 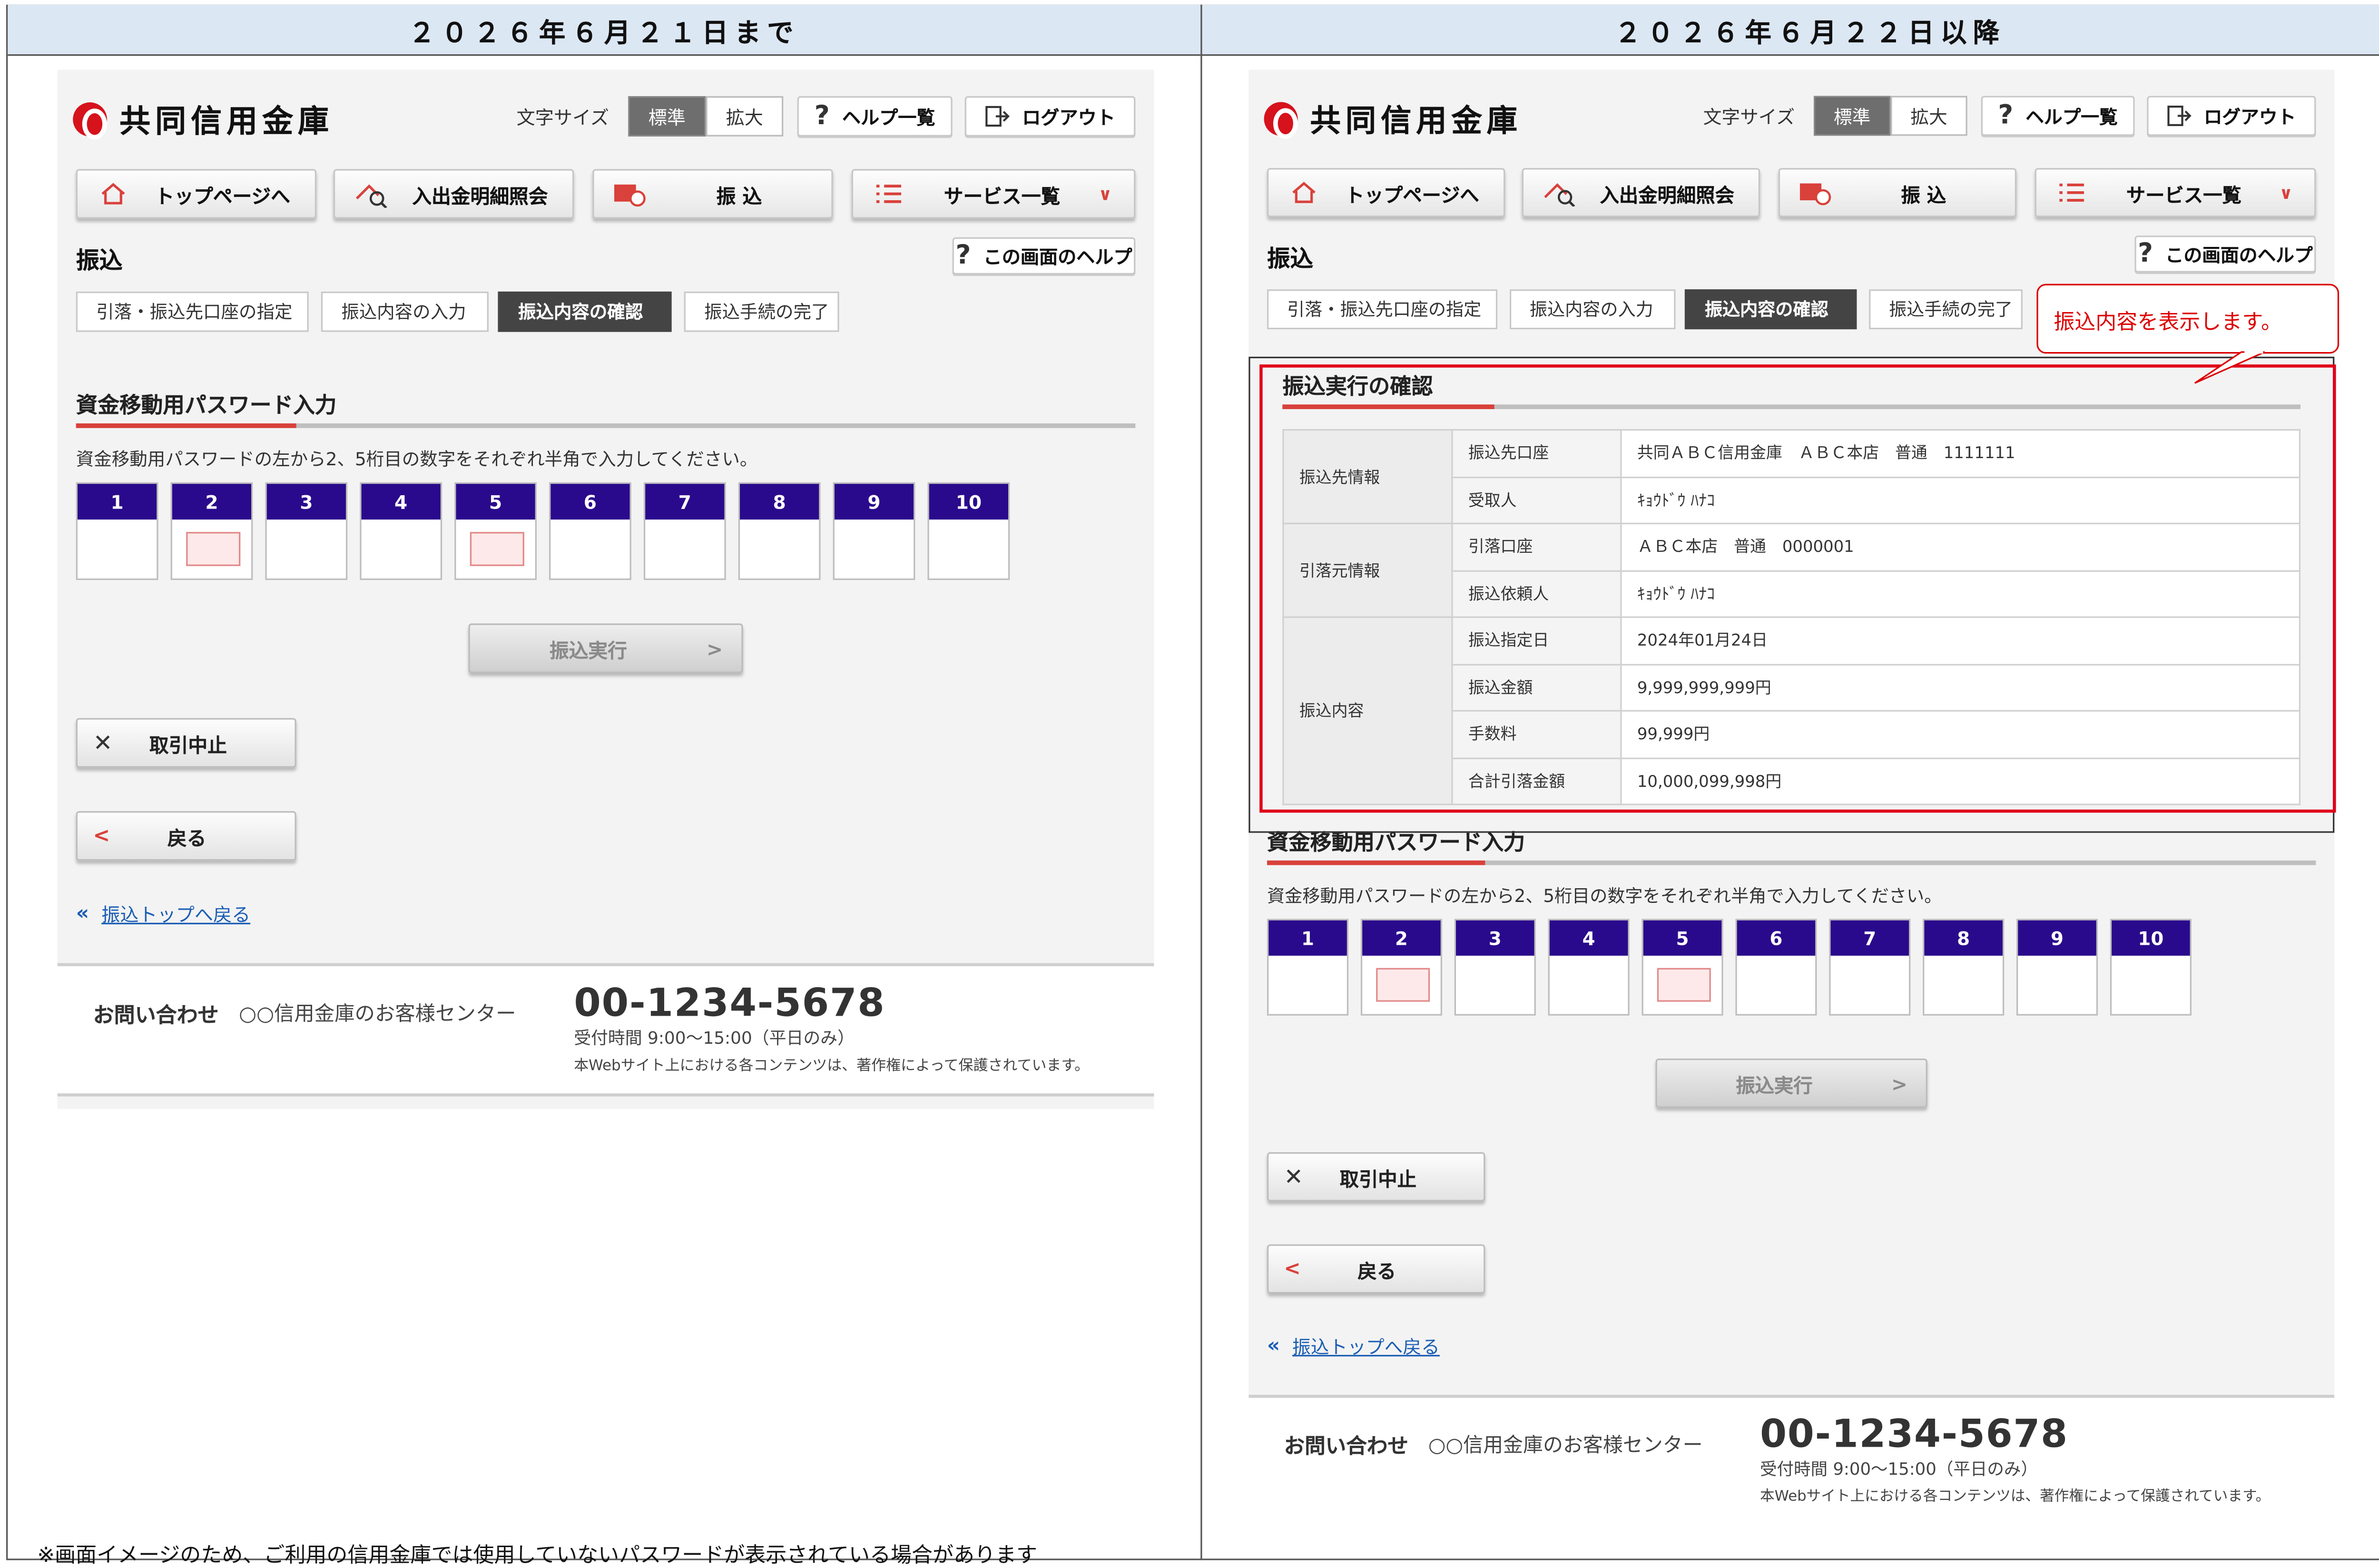 I want to click on password-digit-cell: 3, so click(x=1495, y=967).